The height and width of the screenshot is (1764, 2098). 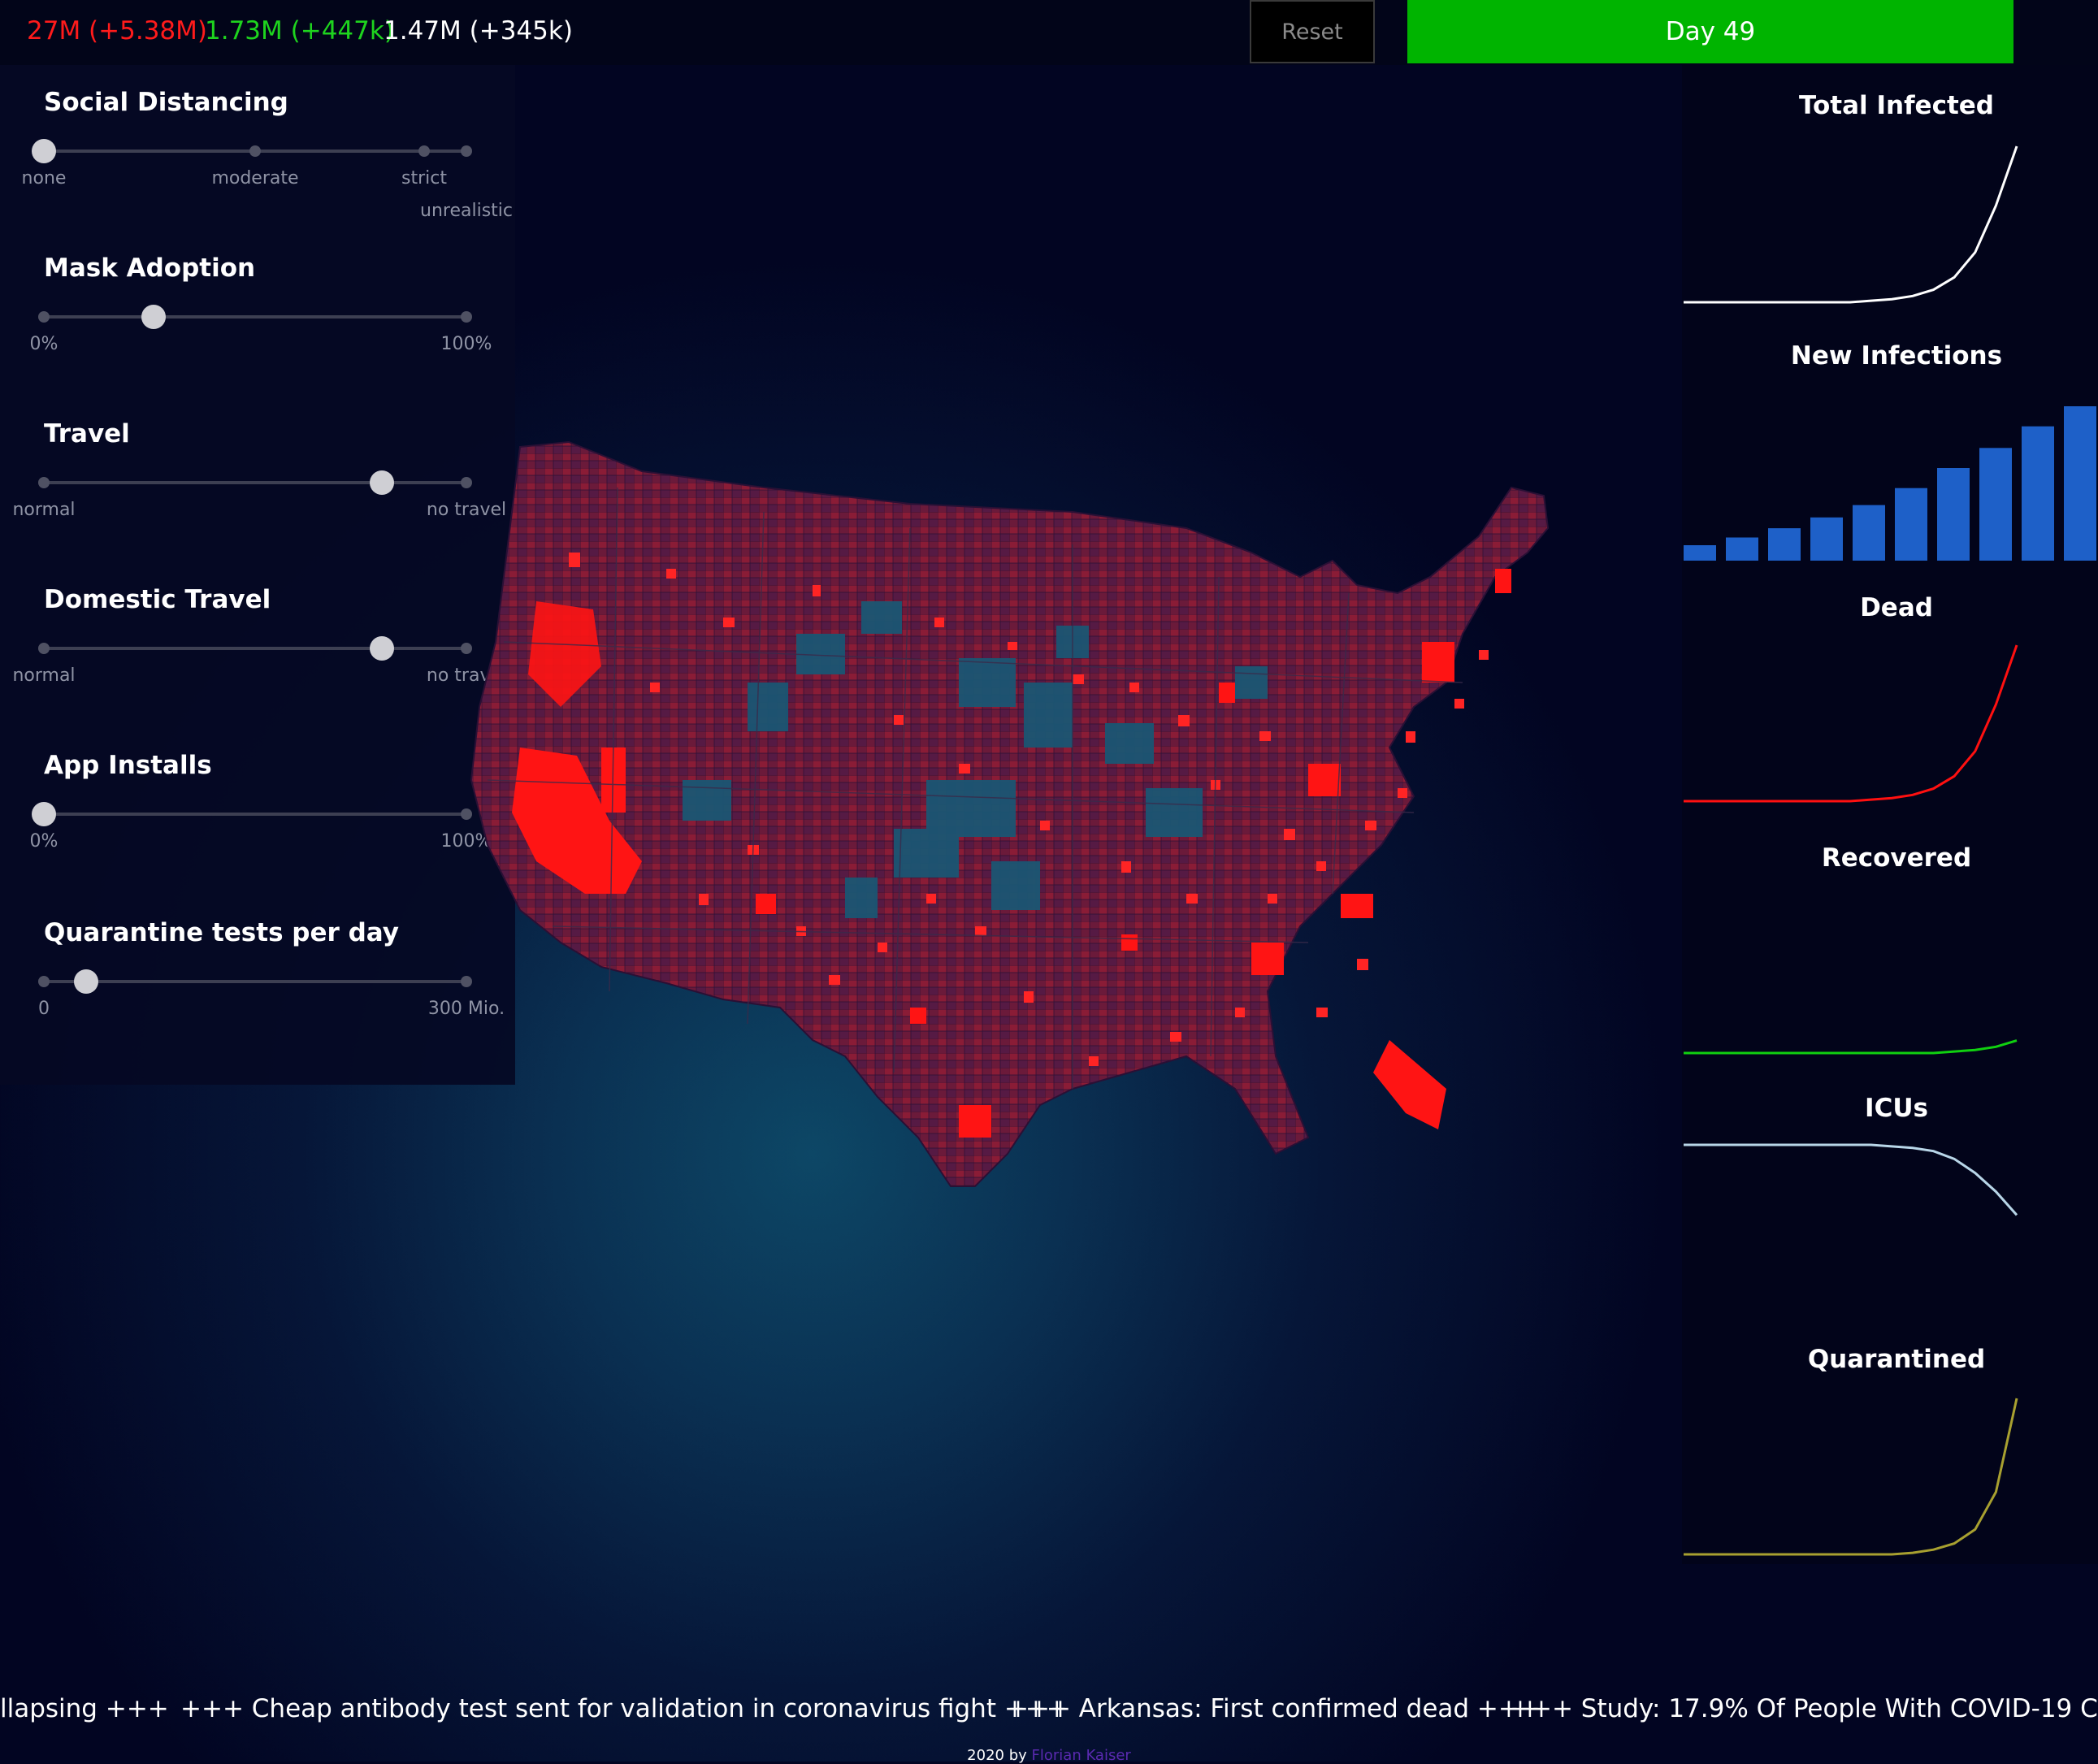 I want to click on control-title: Social Distancing, so click(x=166, y=102).